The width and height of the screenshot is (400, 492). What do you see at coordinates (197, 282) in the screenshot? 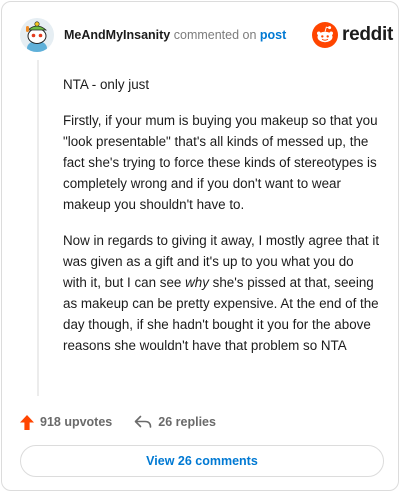
I see `comment-emphasis: why` at bounding box center [197, 282].